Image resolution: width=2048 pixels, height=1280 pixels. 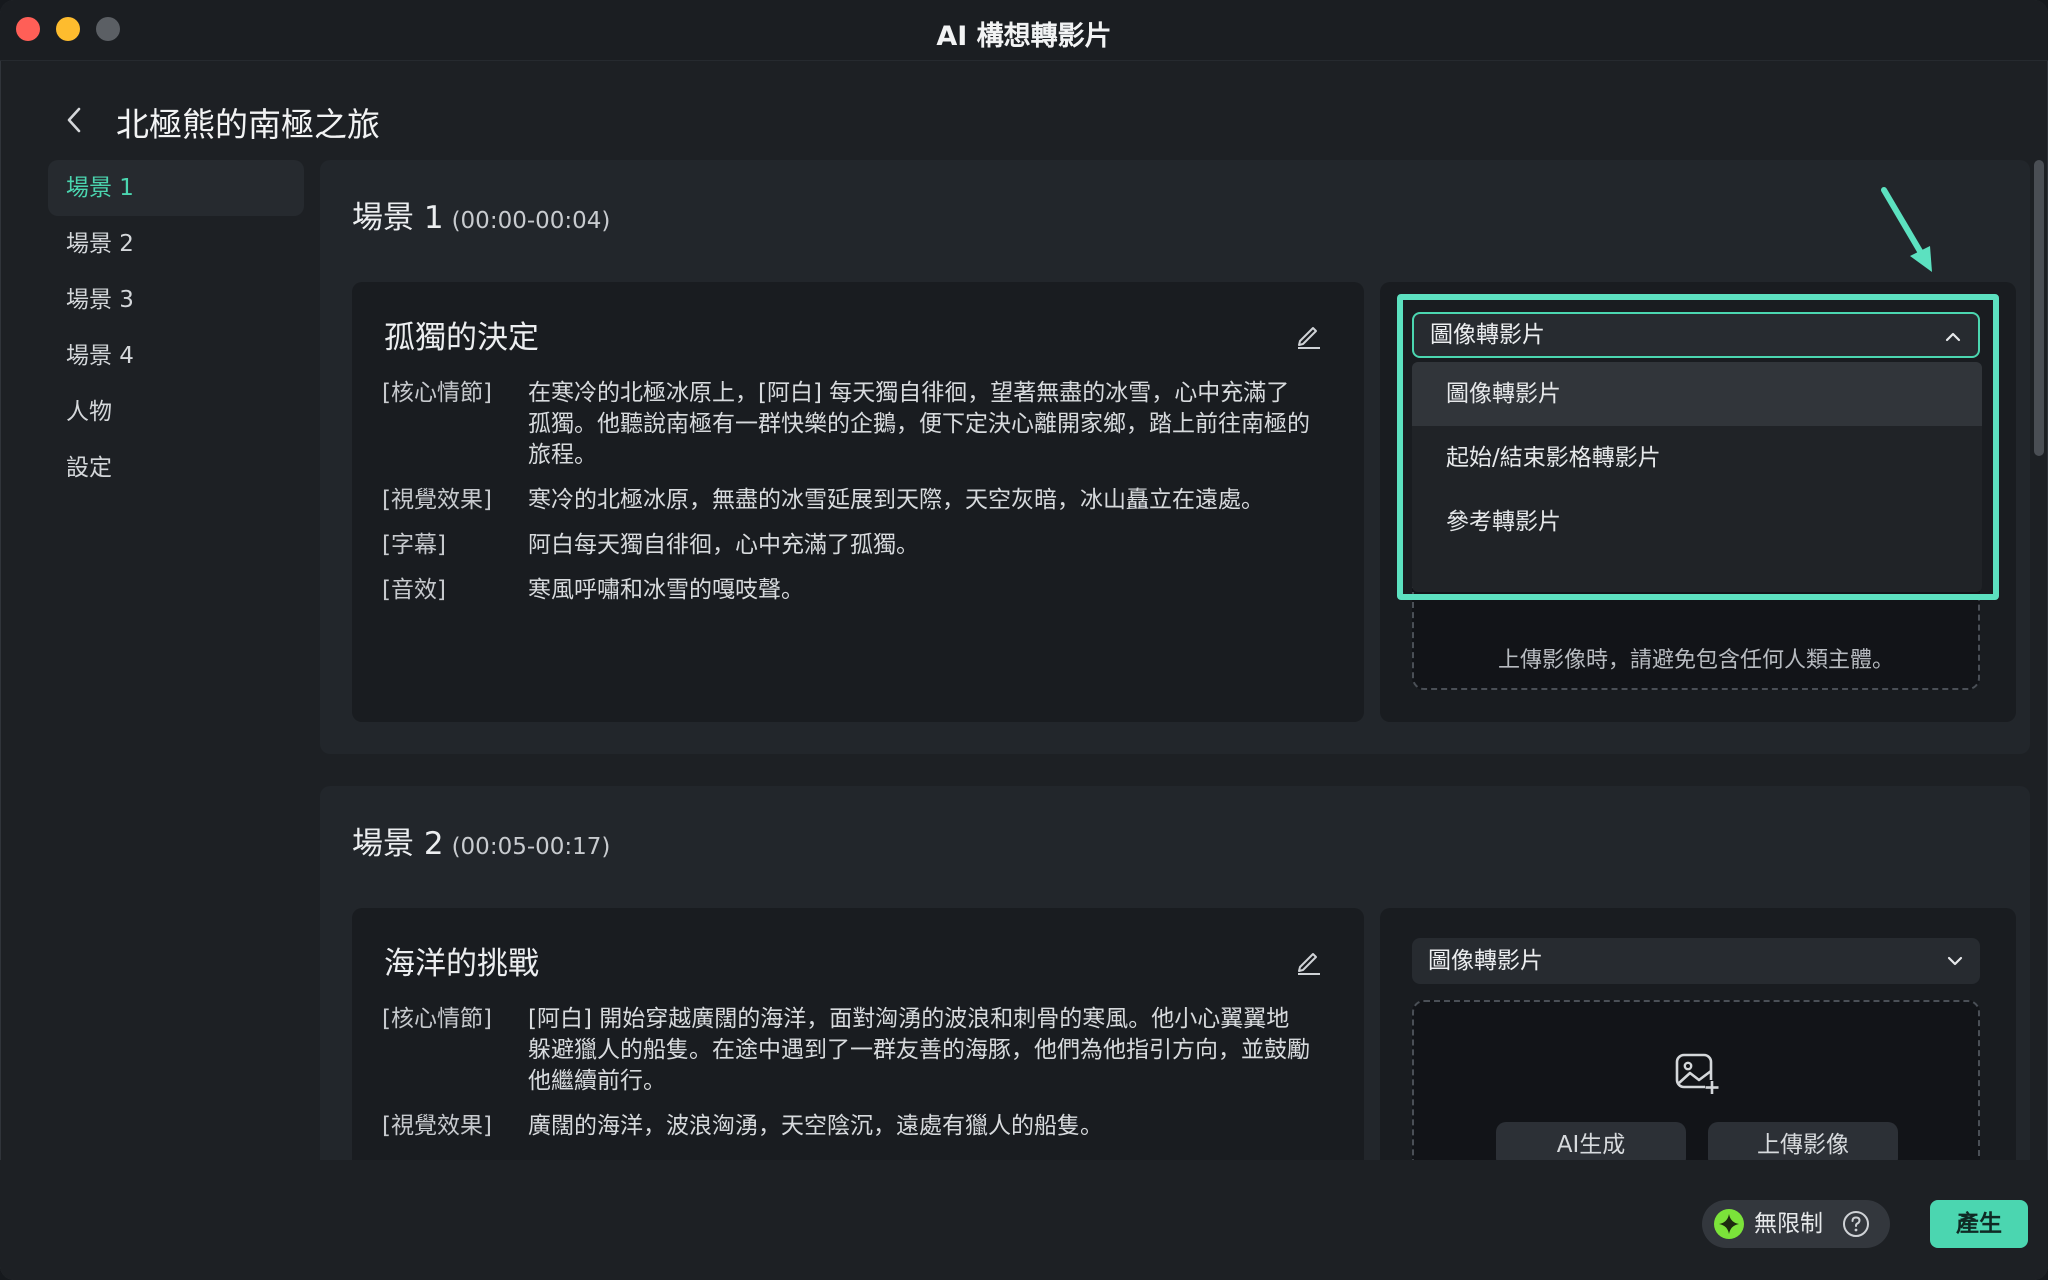 I want to click on mode-dropdown-menu: 圖像轉影片 起始/結束影格轉影片 參考轉影片, so click(x=1697, y=477).